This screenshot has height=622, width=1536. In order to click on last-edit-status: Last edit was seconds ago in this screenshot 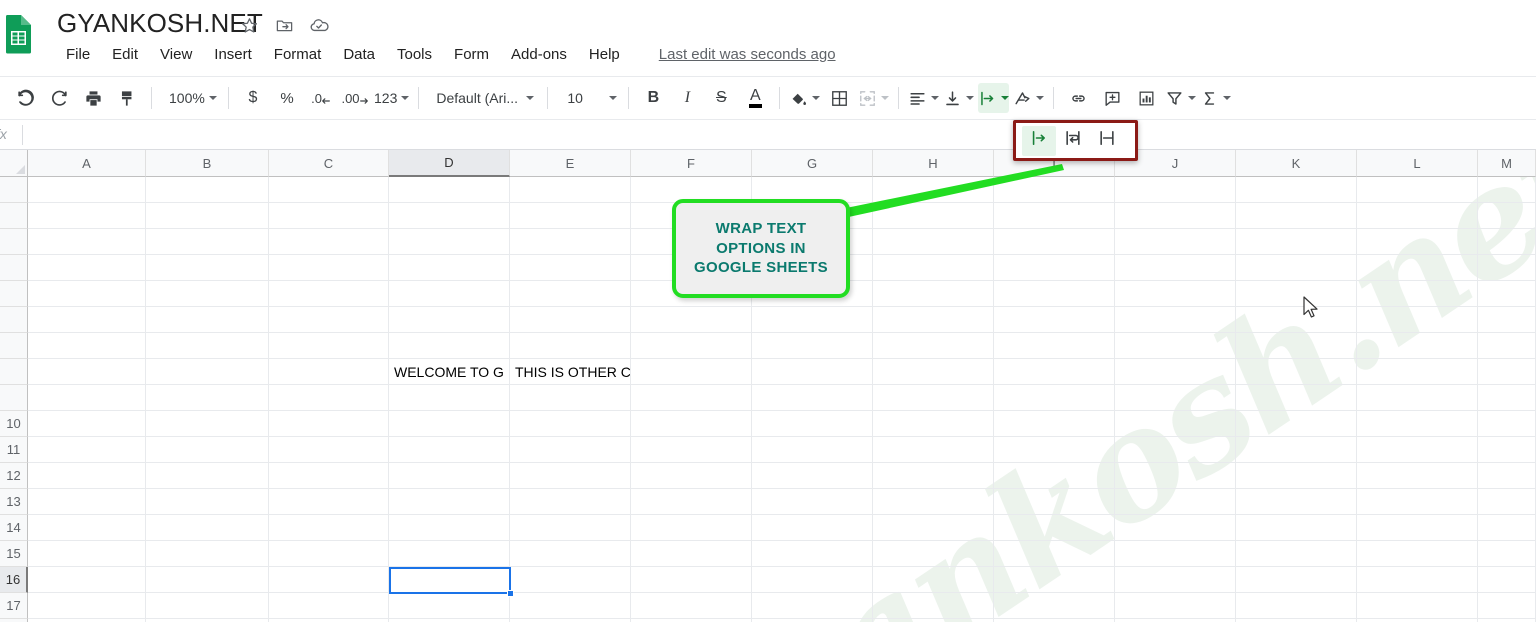, I will do `click(747, 54)`.